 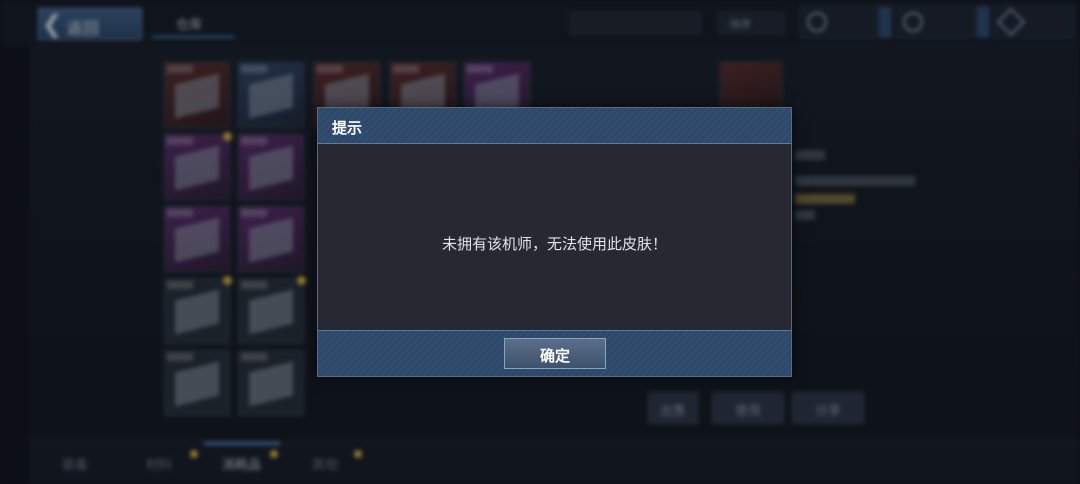 I want to click on dialog-title: 提示, so click(x=347, y=128).